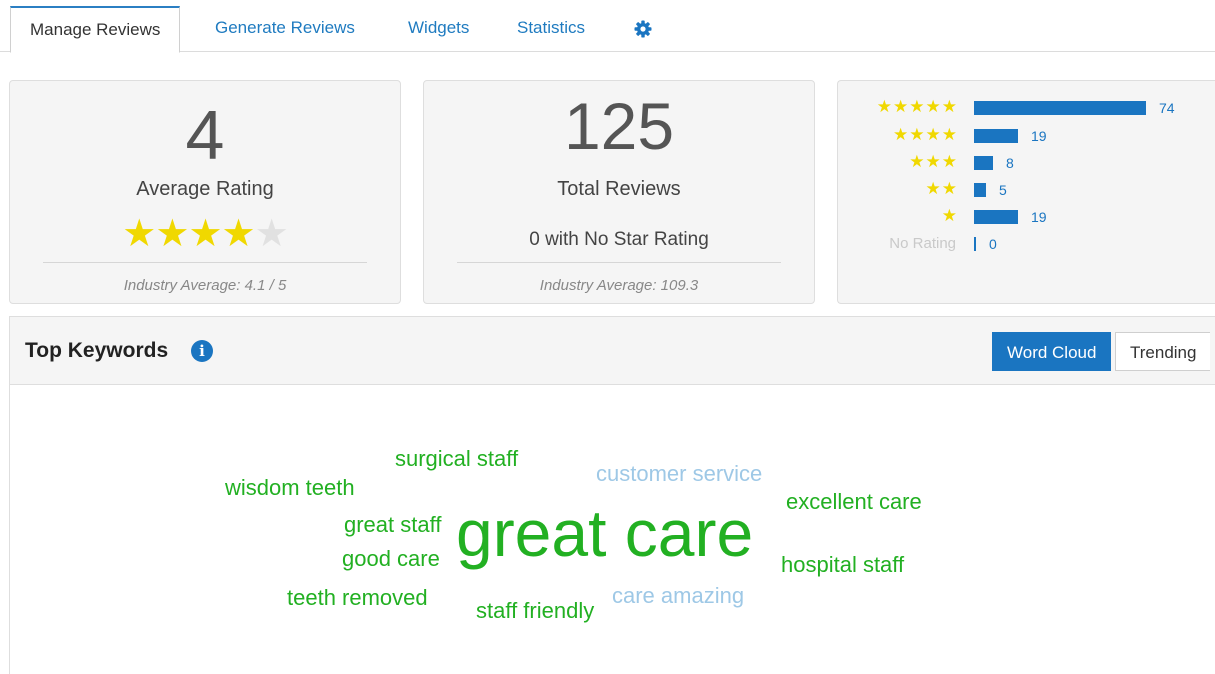  I want to click on star-row-label: ★★★, so click(933, 161).